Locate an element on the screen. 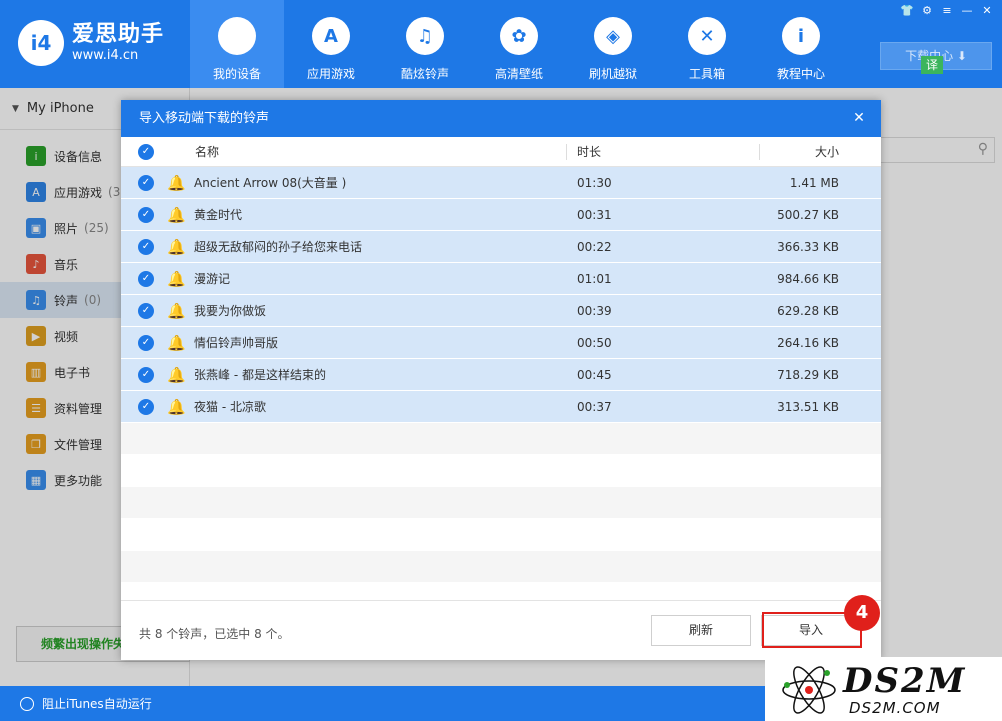 The height and width of the screenshot is (721, 1002). watermark: DS2M DS2M.COM is located at coordinates (883, 689).